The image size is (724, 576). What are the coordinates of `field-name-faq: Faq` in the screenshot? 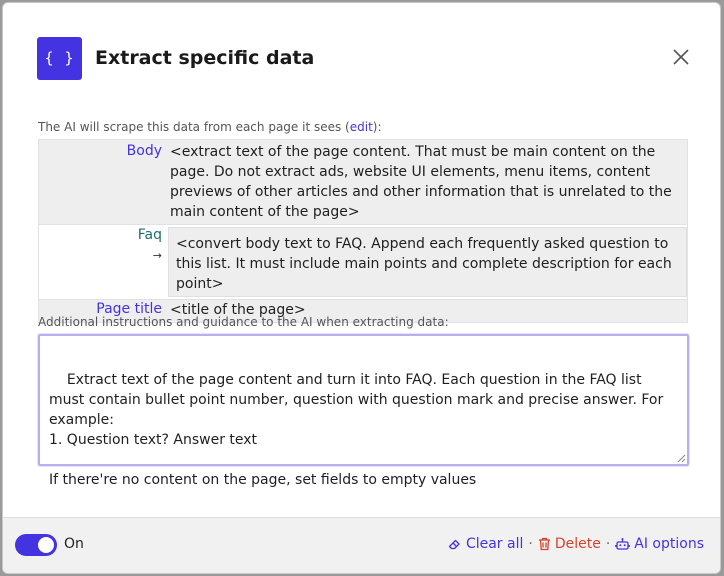 It's located at (149, 235).